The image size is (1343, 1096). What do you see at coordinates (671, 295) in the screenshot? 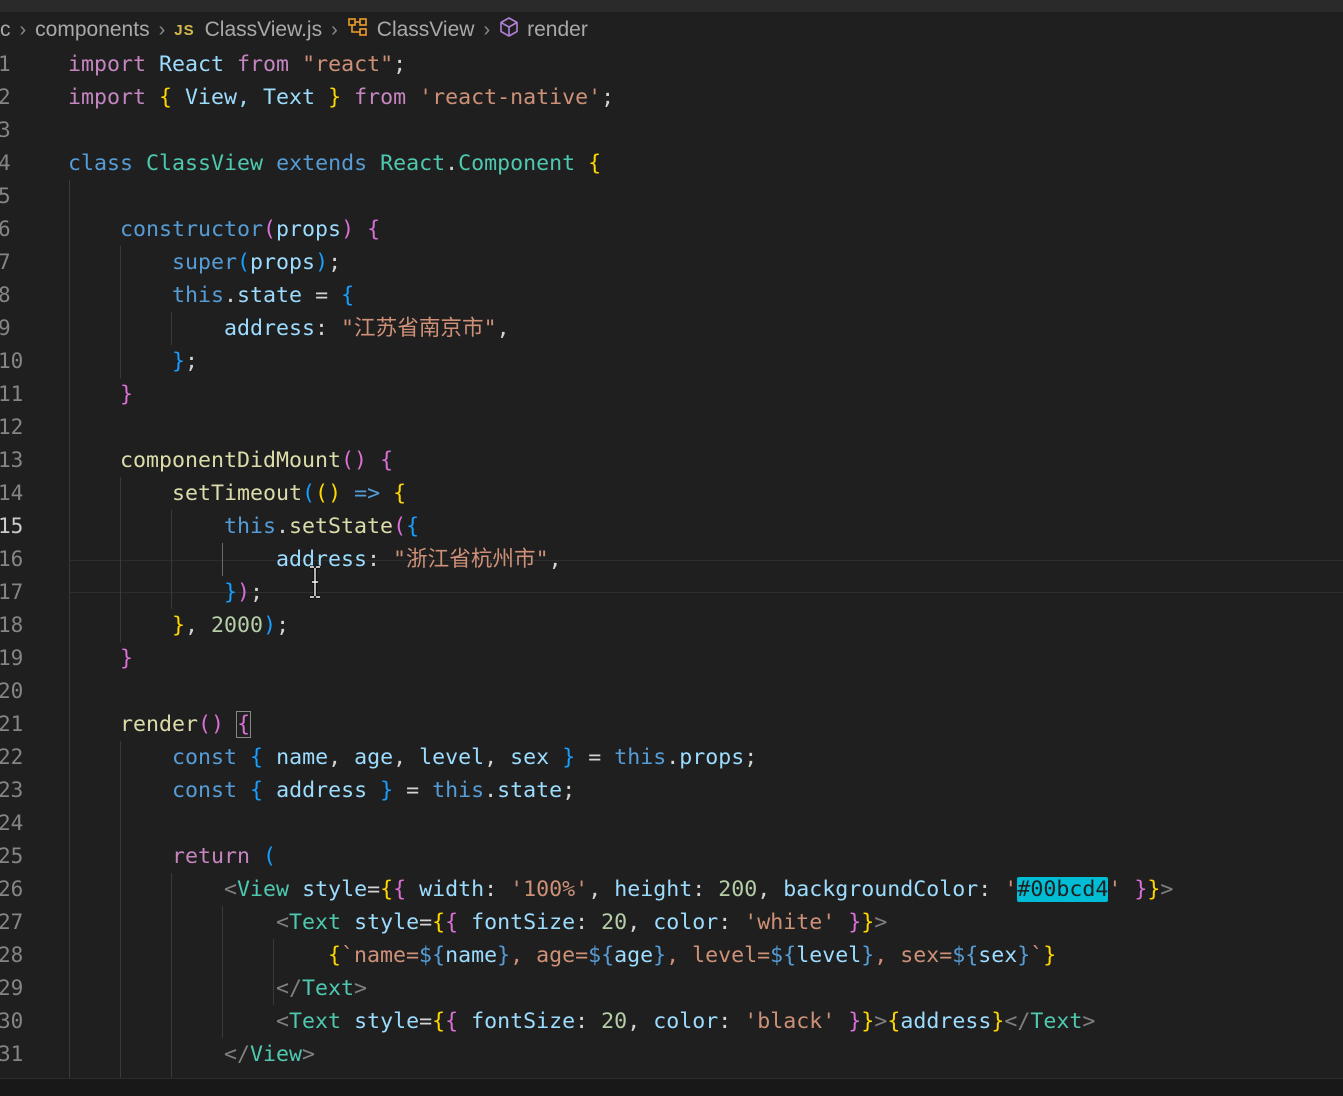
I see `code-line: 8 this.state = {` at bounding box center [671, 295].